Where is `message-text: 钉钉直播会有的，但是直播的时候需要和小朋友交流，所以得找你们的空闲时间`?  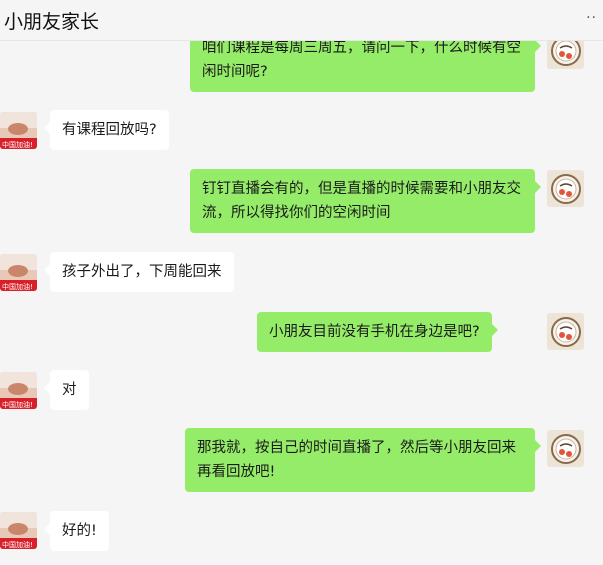
message-text: 钉钉直播会有的，但是直播的时候需要和小朋友交流，所以得找你们的空闲时间 is located at coordinates (361, 201).